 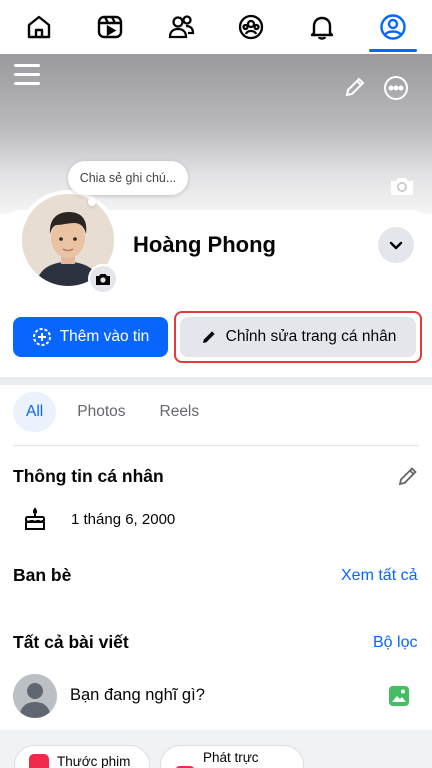 I want to click on nav-friends, so click(x=181, y=27).